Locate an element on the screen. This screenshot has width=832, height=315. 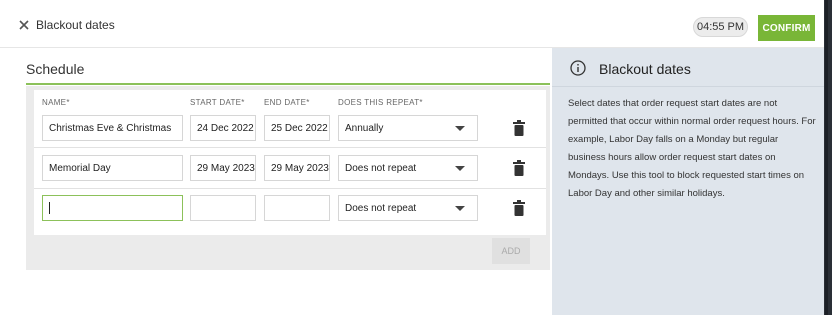
end-date-input: 29 May 2023 is located at coordinates (297, 168).